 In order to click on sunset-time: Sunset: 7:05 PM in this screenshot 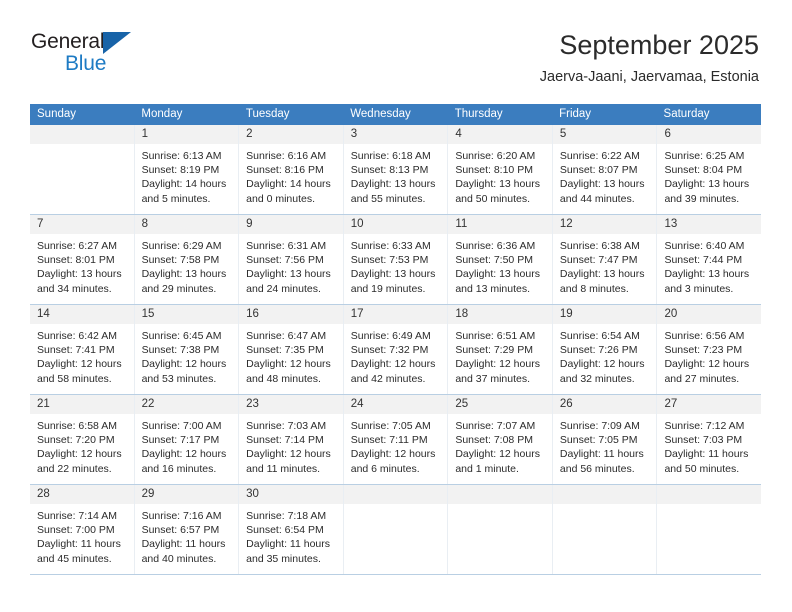, I will do `click(598, 440)`.